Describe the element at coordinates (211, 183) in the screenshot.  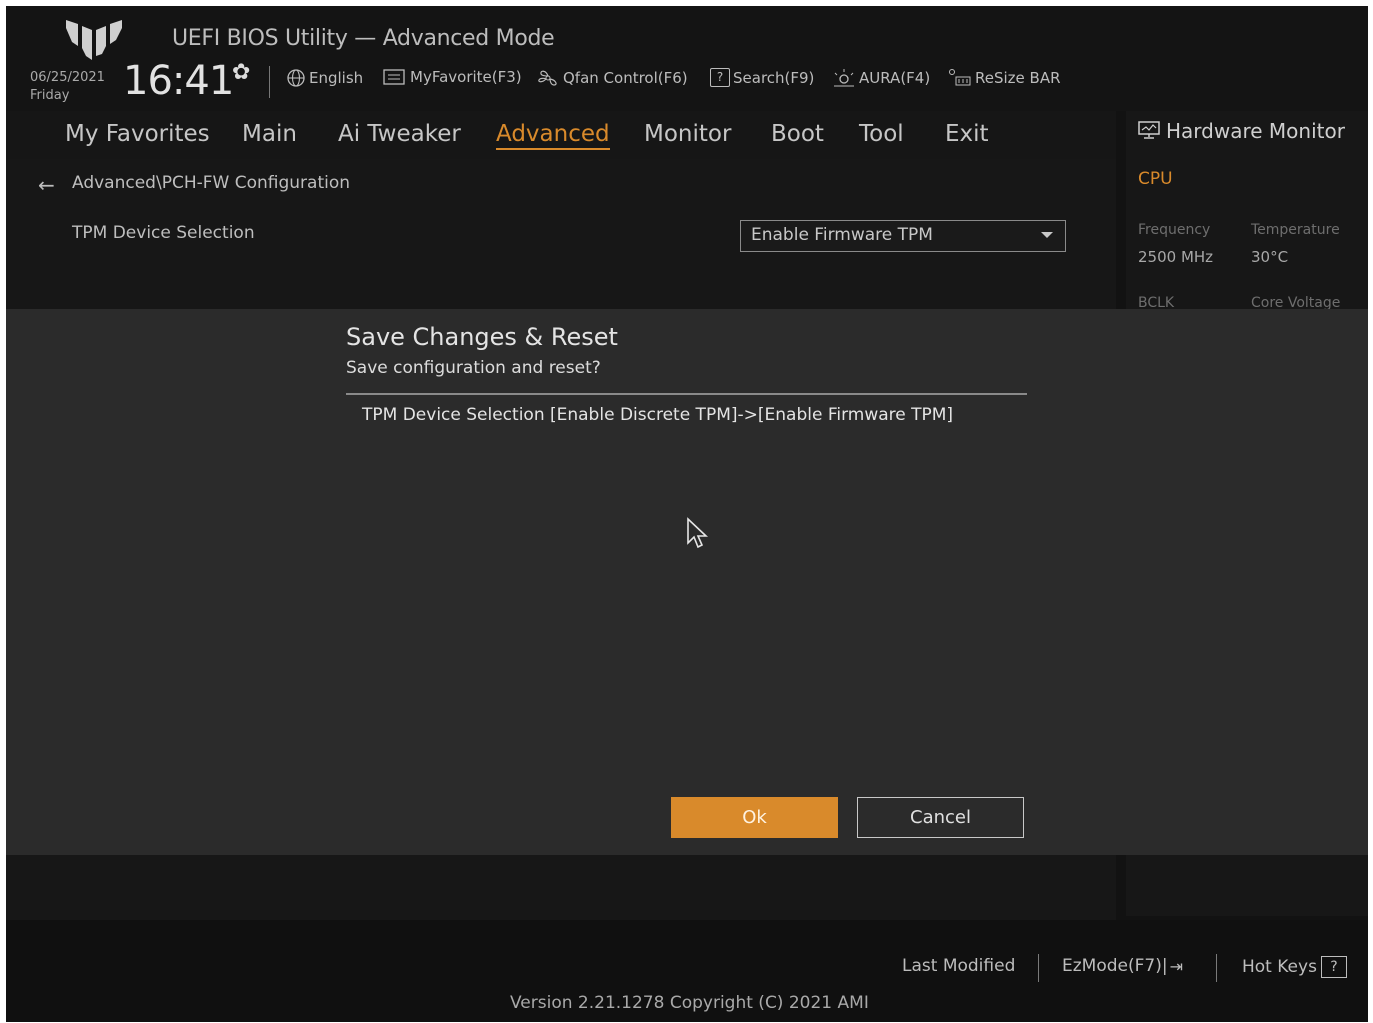
I see `breadcrumb: Advanced\PCH-FW Configuration` at that location.